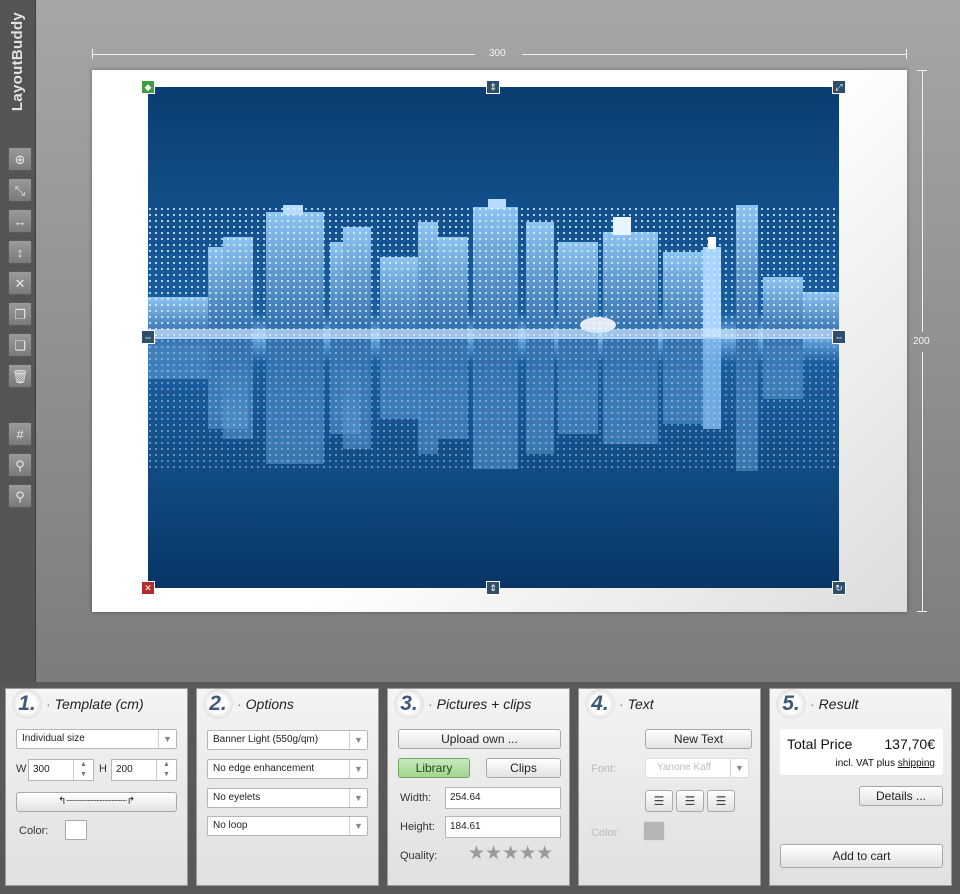  Describe the element at coordinates (885, 763) in the screenshot. I see `vat-note: incl. VAT plus shipping` at that location.